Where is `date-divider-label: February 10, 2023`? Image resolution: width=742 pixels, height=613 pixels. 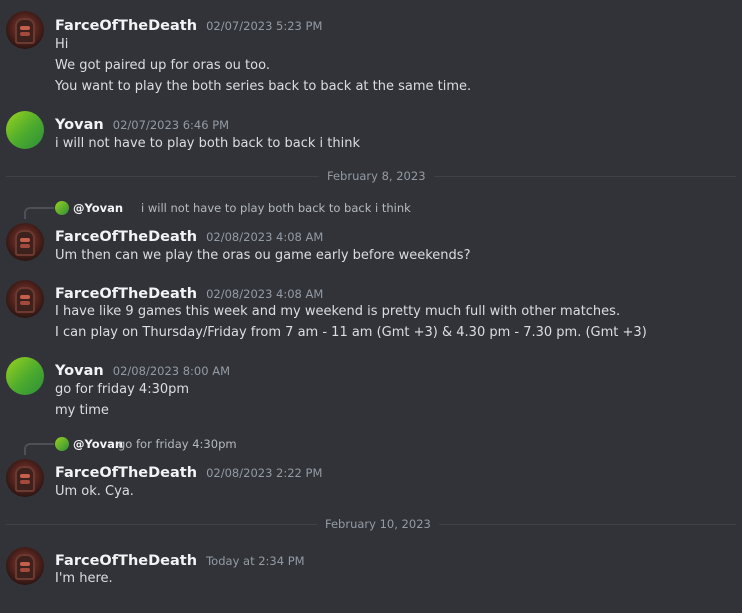
date-divider-label: February 10, 2023 is located at coordinates (378, 524).